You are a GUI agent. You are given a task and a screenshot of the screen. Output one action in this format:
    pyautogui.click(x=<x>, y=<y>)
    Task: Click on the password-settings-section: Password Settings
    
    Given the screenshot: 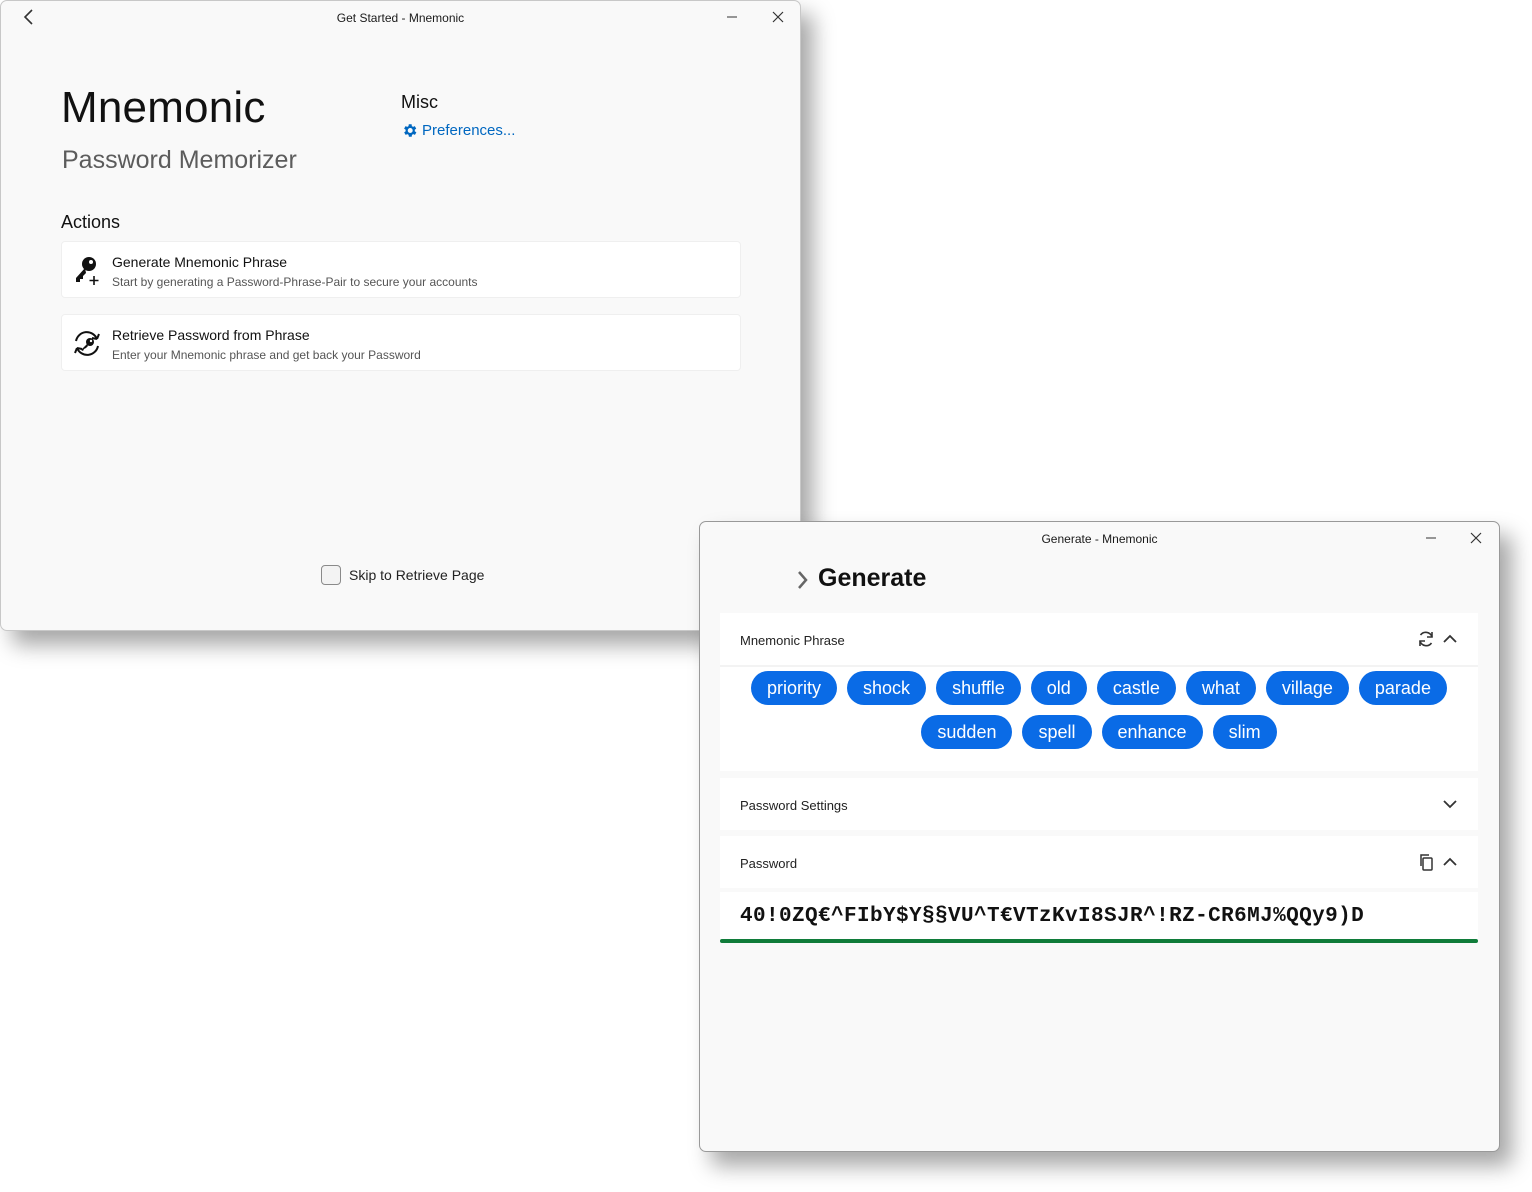 What is the action you would take?
    pyautogui.click(x=1099, y=804)
    